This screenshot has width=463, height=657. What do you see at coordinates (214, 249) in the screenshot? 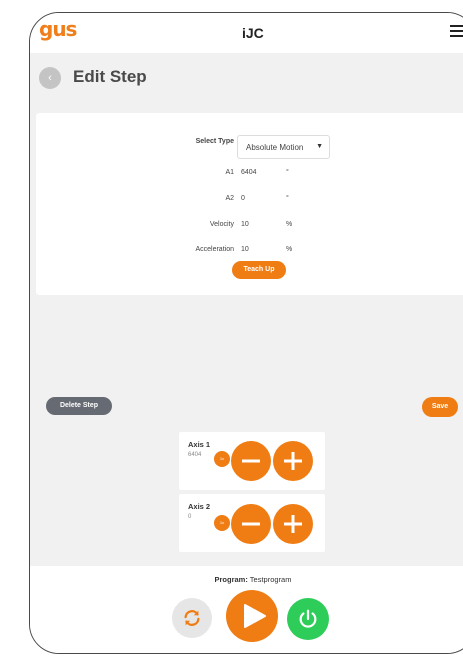
I see `field-label: Acceleration` at bounding box center [214, 249].